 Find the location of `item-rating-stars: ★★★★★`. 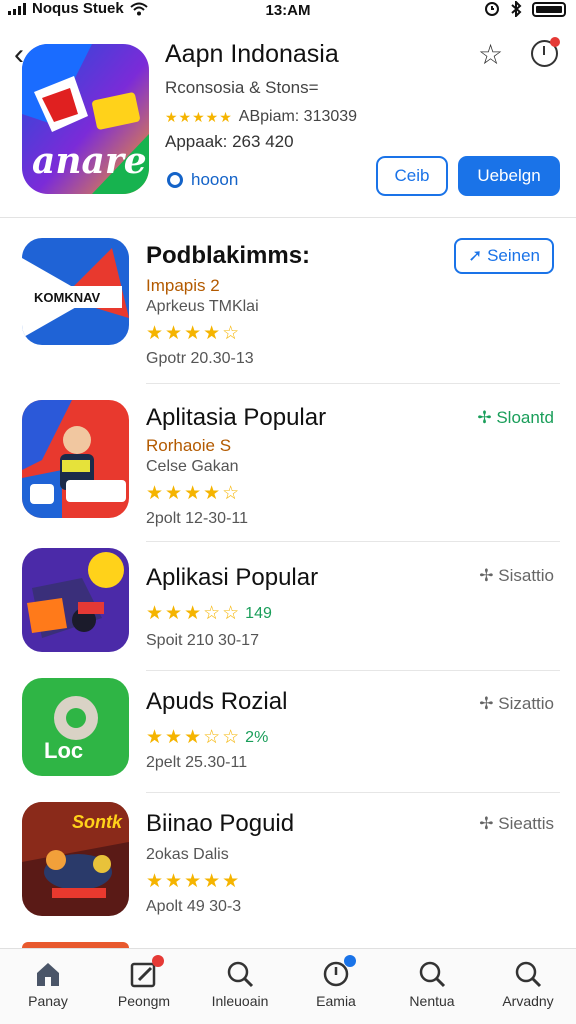

item-rating-stars: ★★★★★ is located at coordinates (193, 881).